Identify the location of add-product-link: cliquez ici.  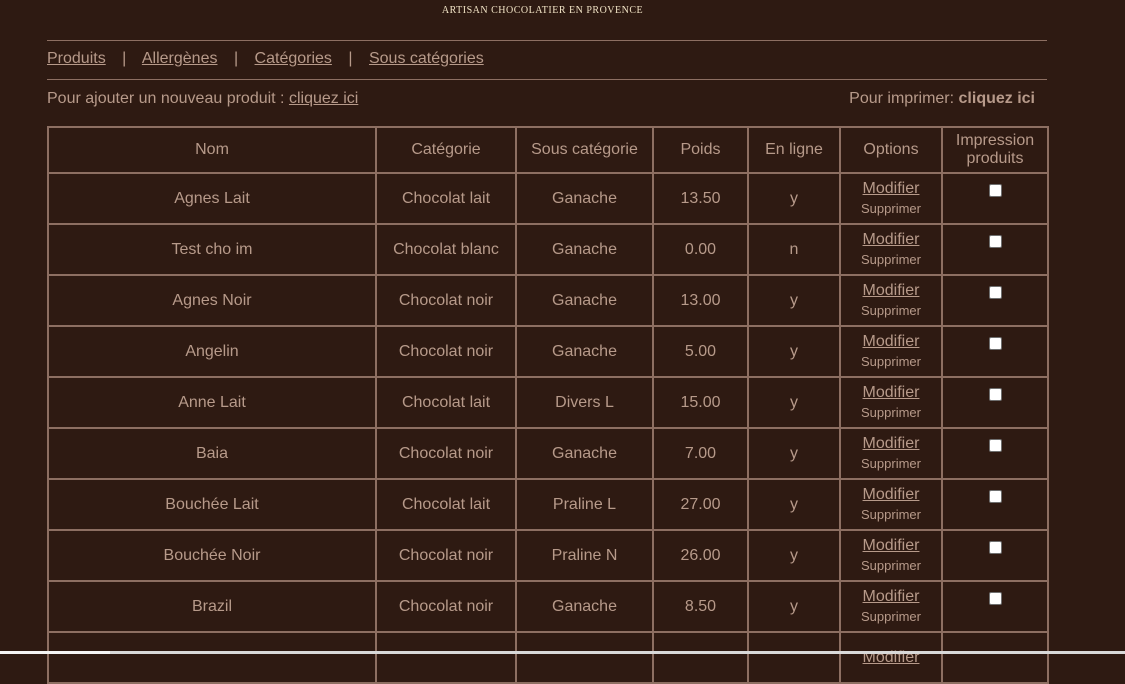
(323, 98).